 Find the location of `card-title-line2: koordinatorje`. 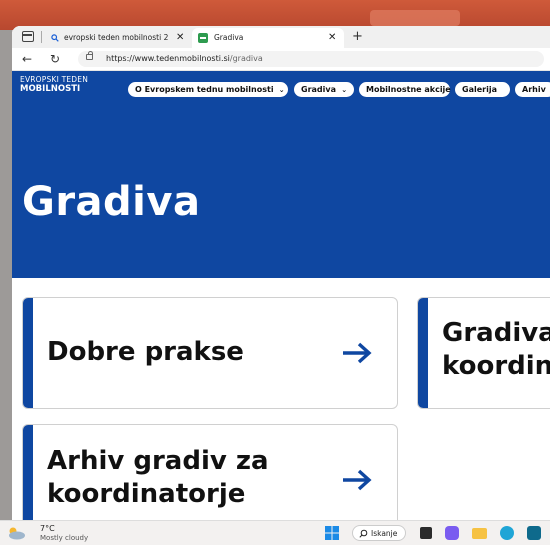

card-title-line2: koordinatorje is located at coordinates (146, 494).